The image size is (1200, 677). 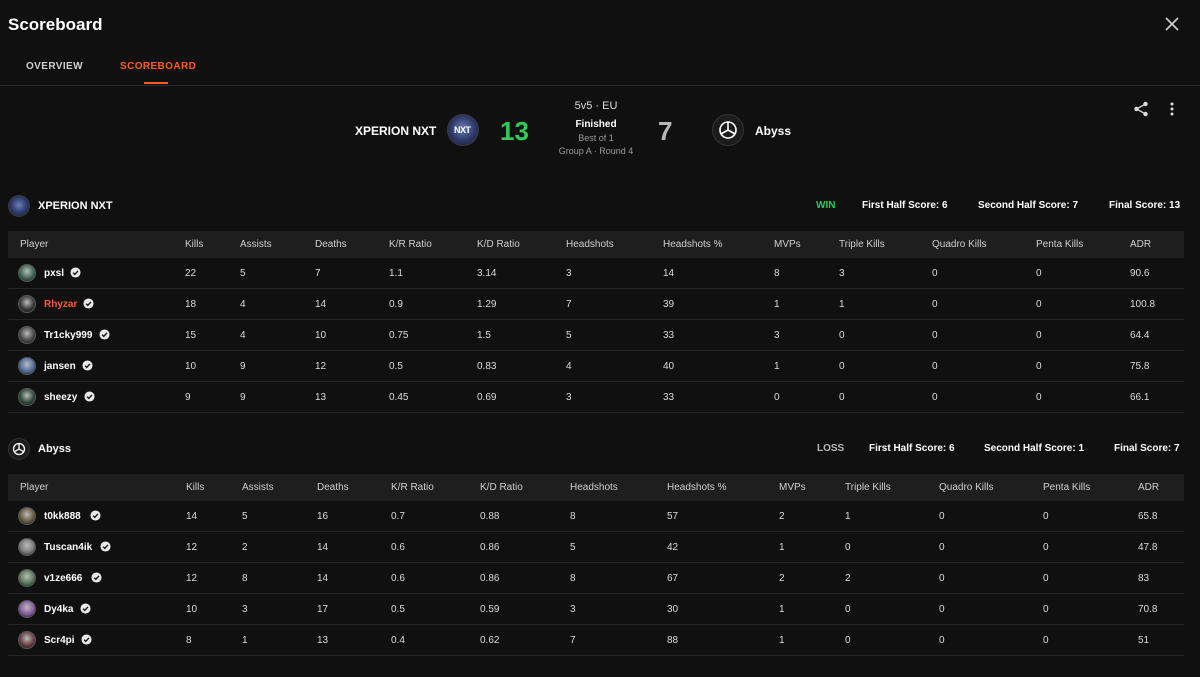 I want to click on table-row: pxsl 22 5 7 1.1 3.14 3 14 8 3 0 0 90.6, so click(x=596, y=273).